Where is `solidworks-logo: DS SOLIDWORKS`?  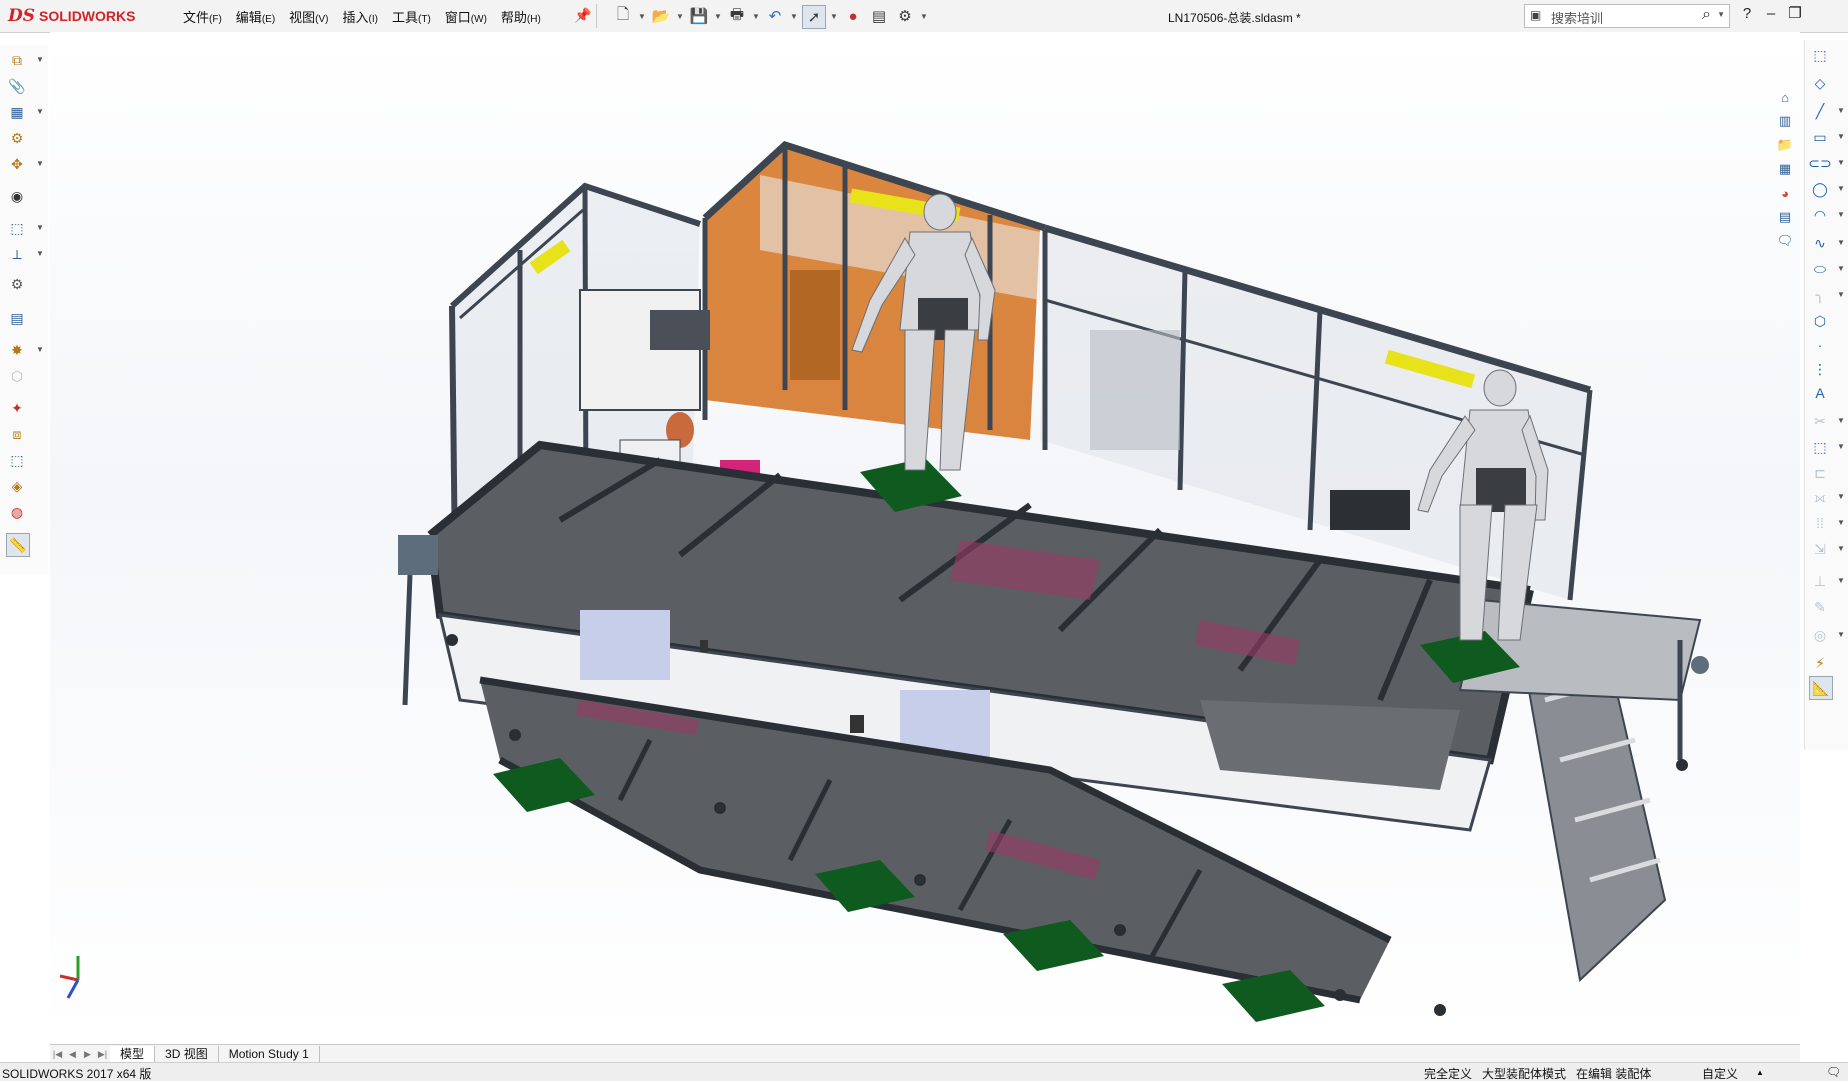
solidworks-logo: DS SOLIDWORKS is located at coordinates (80, 16).